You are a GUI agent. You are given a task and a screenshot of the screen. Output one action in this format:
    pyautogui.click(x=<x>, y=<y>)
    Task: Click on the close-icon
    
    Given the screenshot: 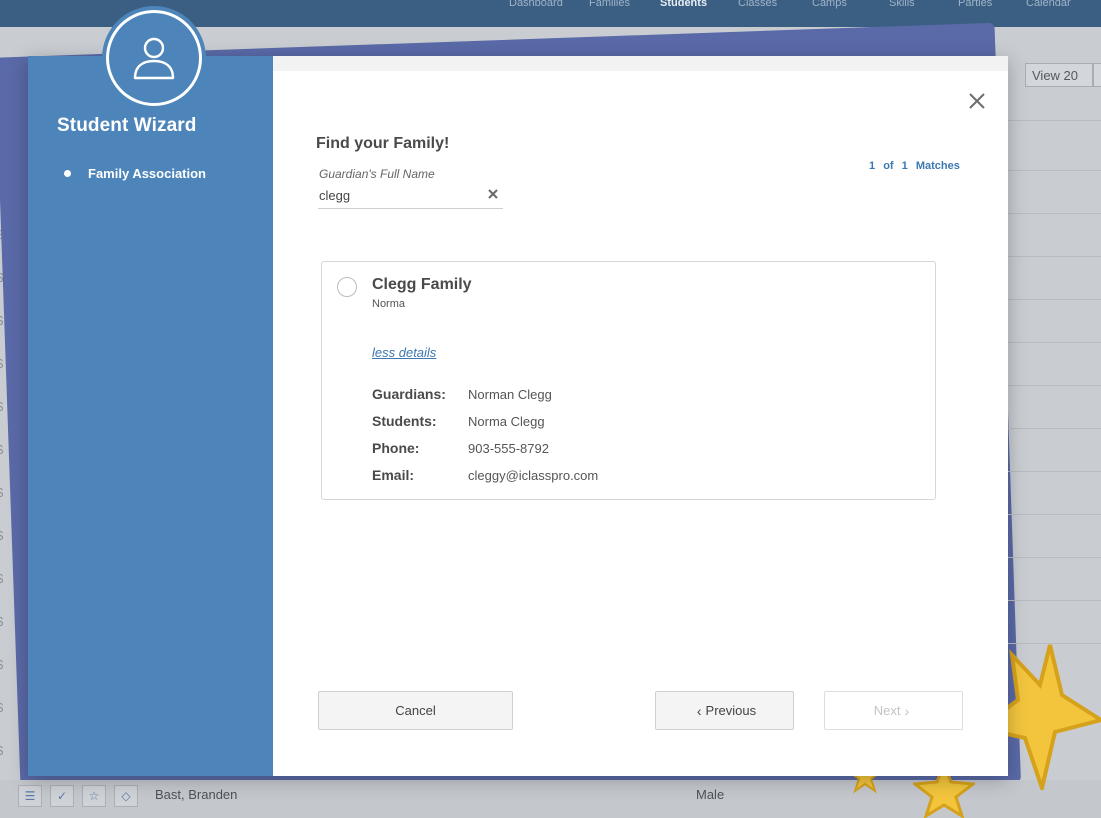 What is the action you would take?
    pyautogui.click(x=977, y=101)
    